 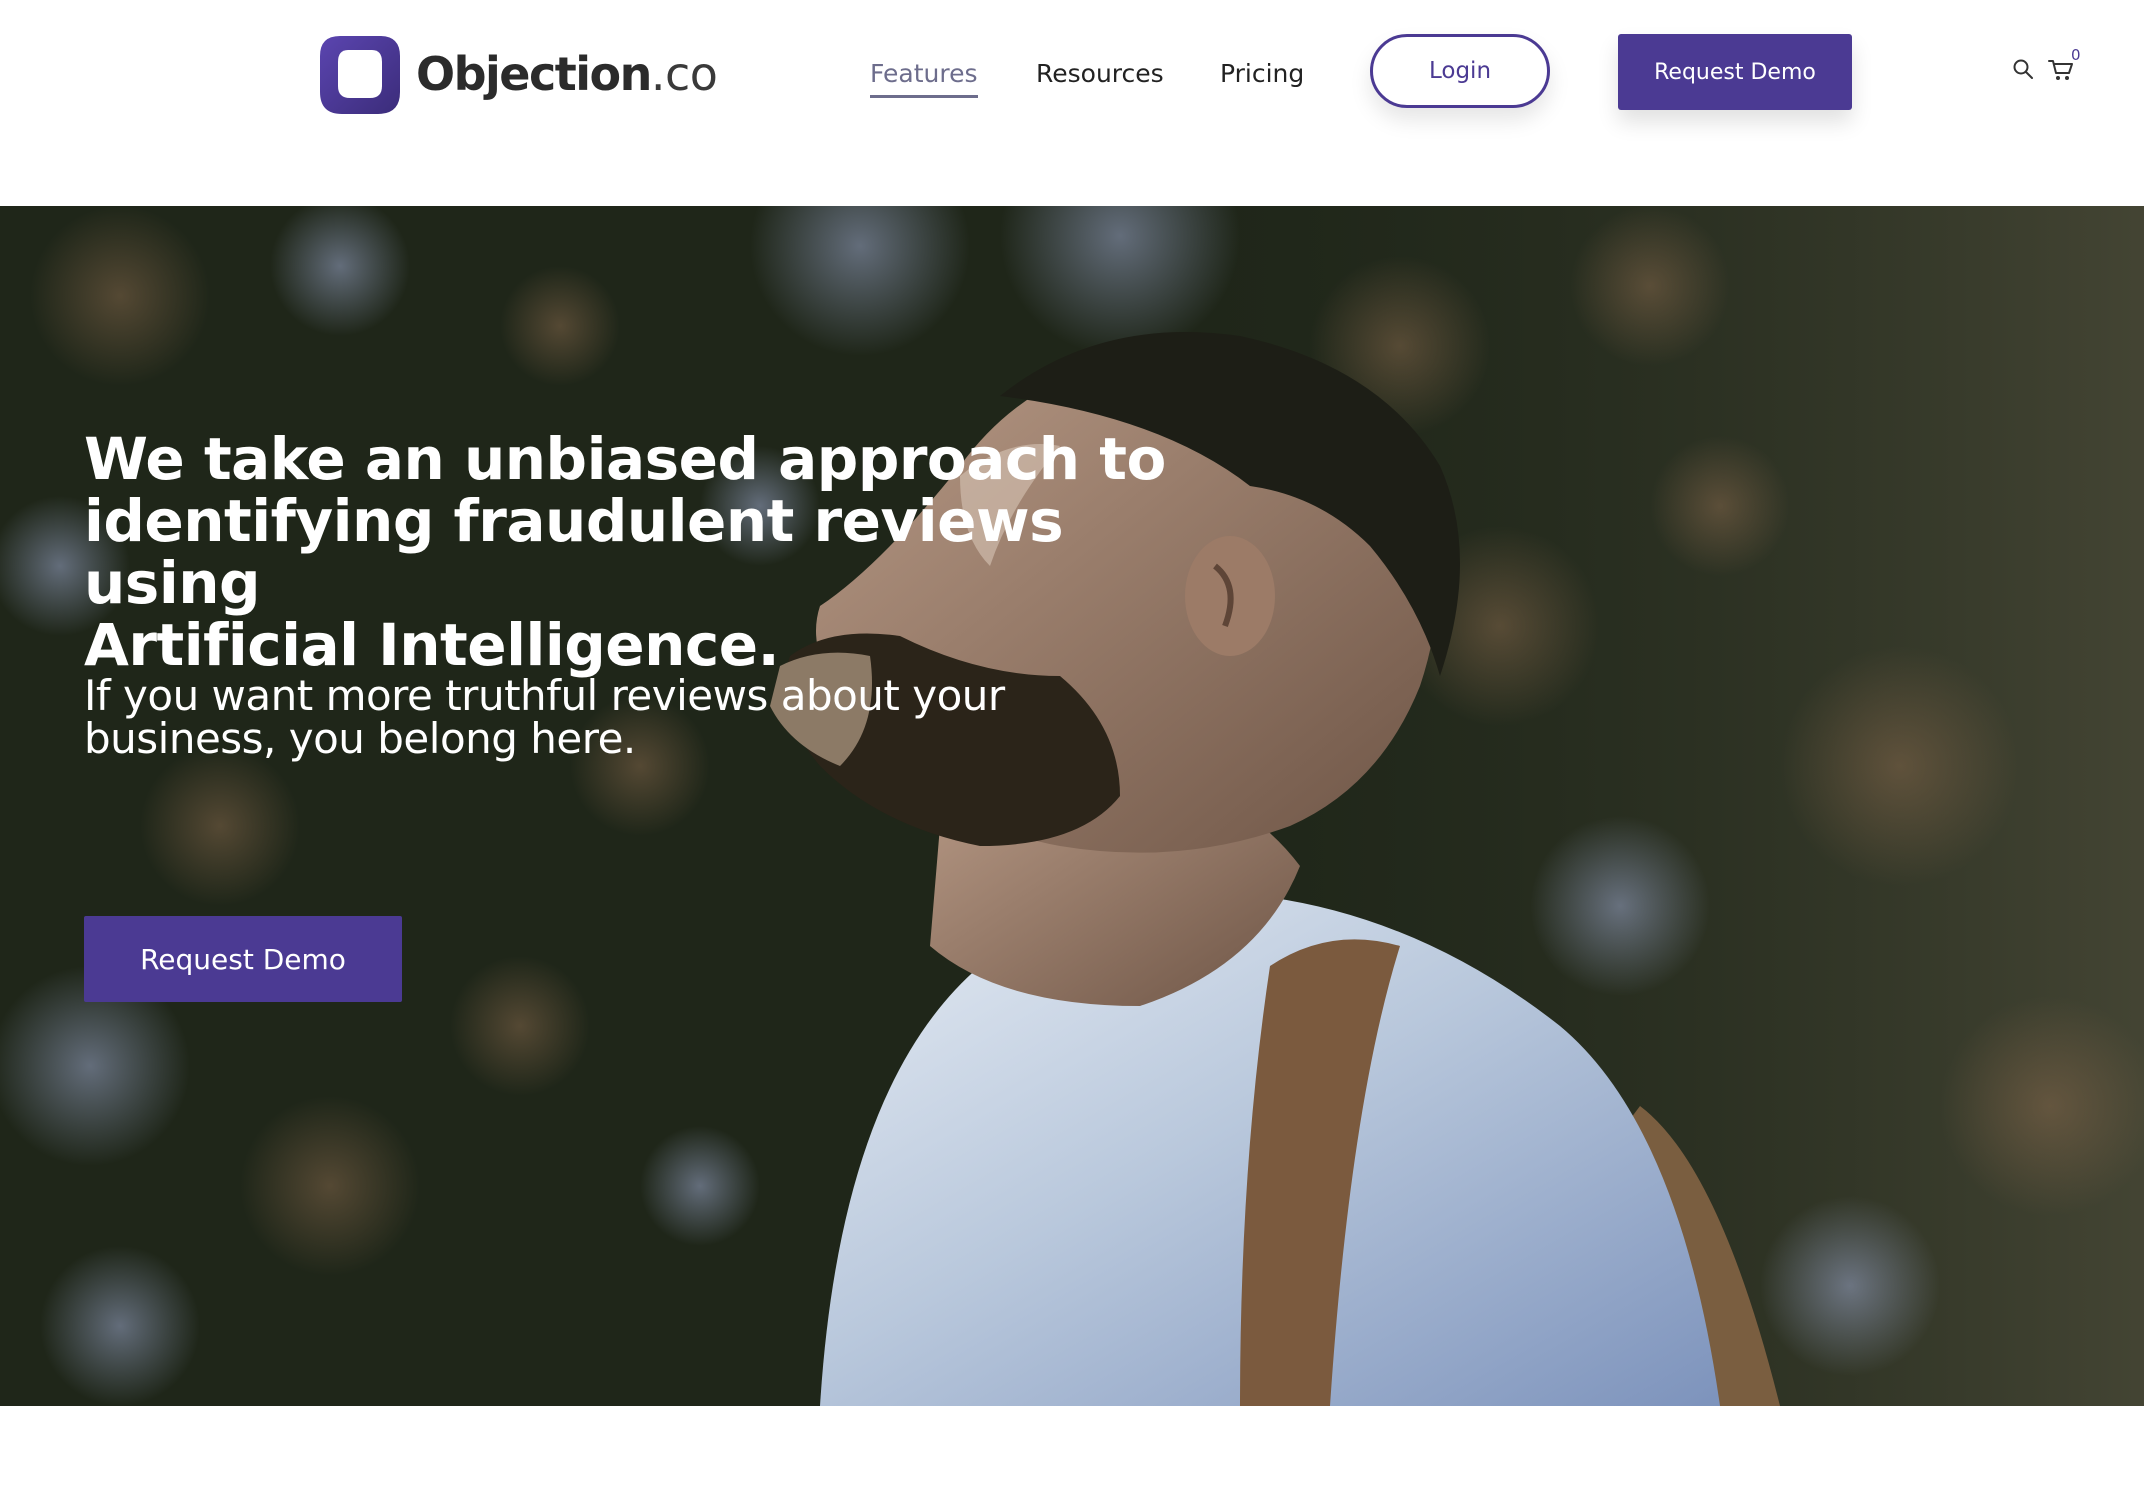 I want to click on hero-title-line: We take an unbiased approach to, so click(x=625, y=459).